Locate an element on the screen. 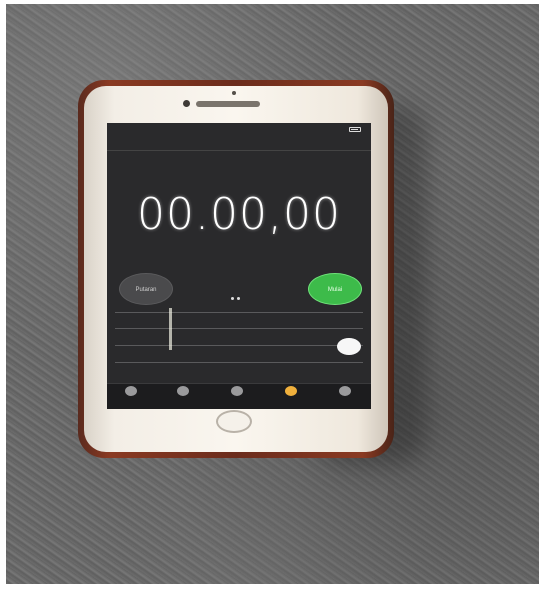 This screenshot has width=545, height=589. assistive-touch-icon is located at coordinates (349, 346).